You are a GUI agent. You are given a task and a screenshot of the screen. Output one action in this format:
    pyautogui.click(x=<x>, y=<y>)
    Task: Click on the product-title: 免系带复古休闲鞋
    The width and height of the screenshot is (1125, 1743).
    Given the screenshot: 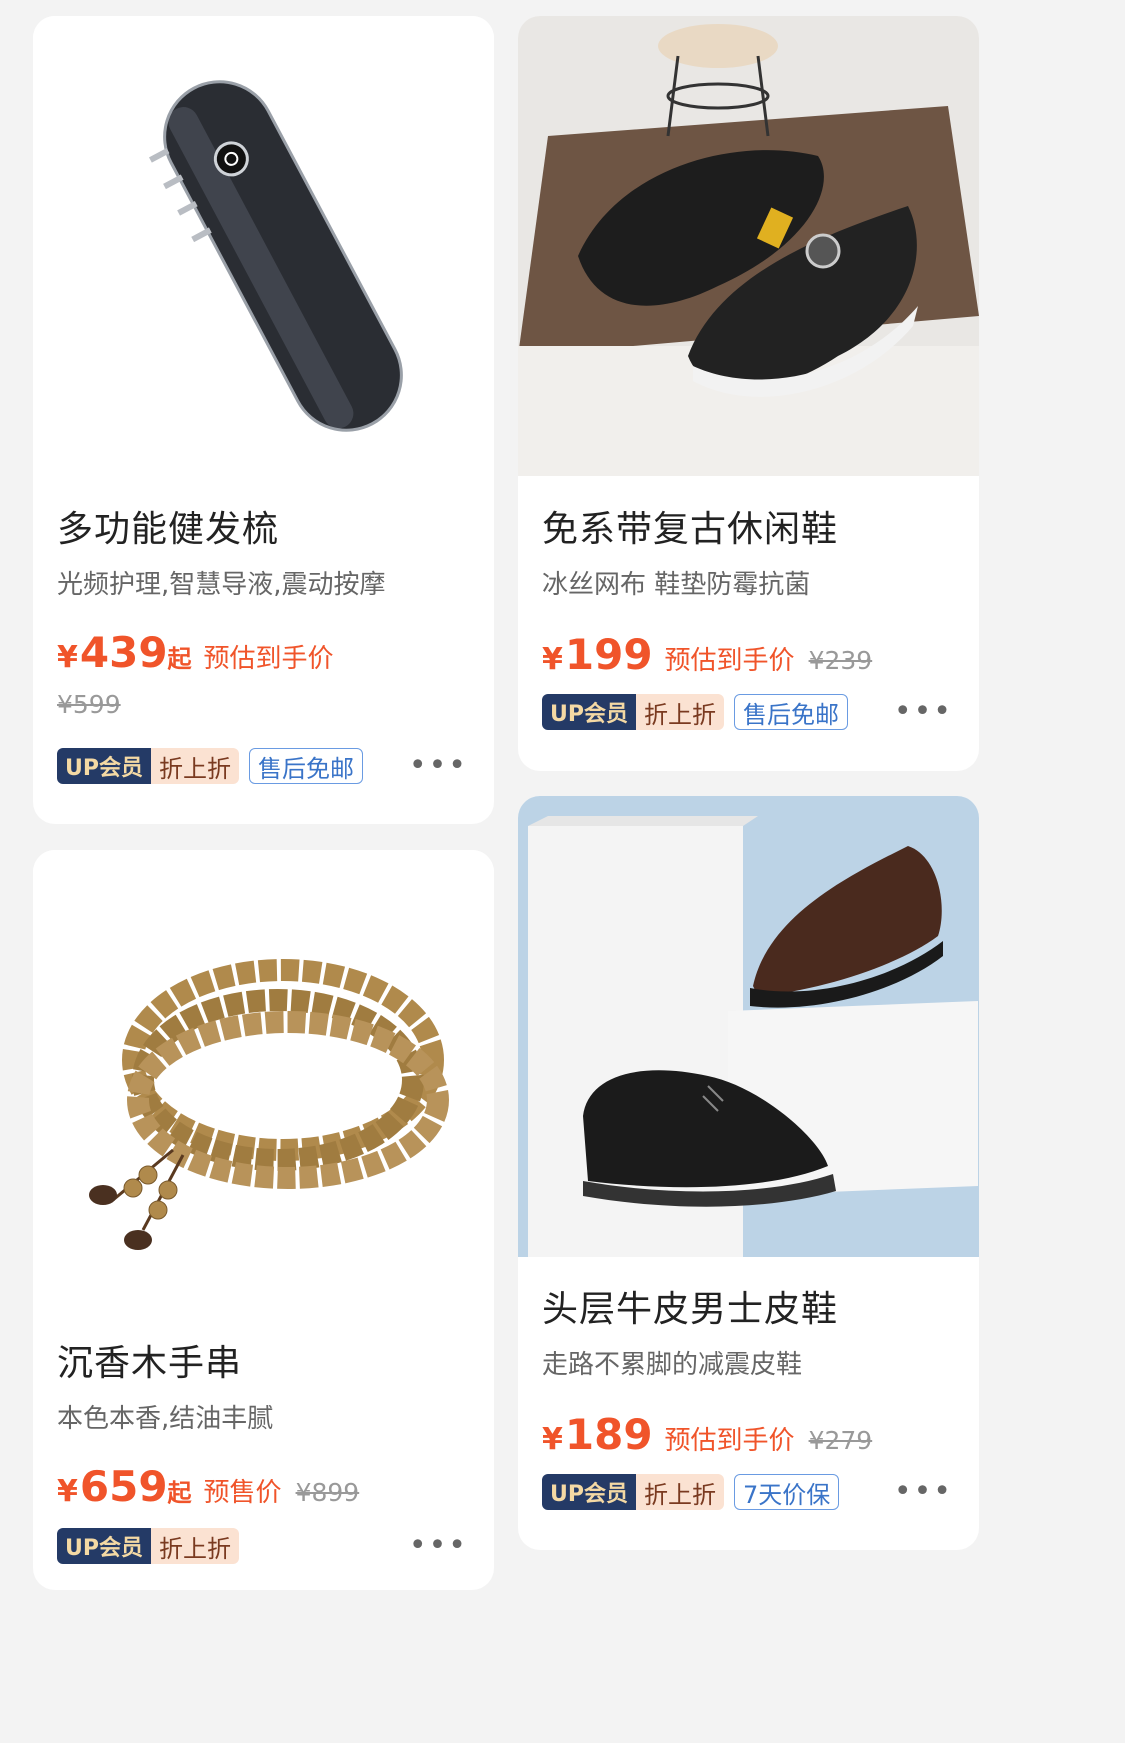 What is the action you would take?
    pyautogui.click(x=690, y=526)
    